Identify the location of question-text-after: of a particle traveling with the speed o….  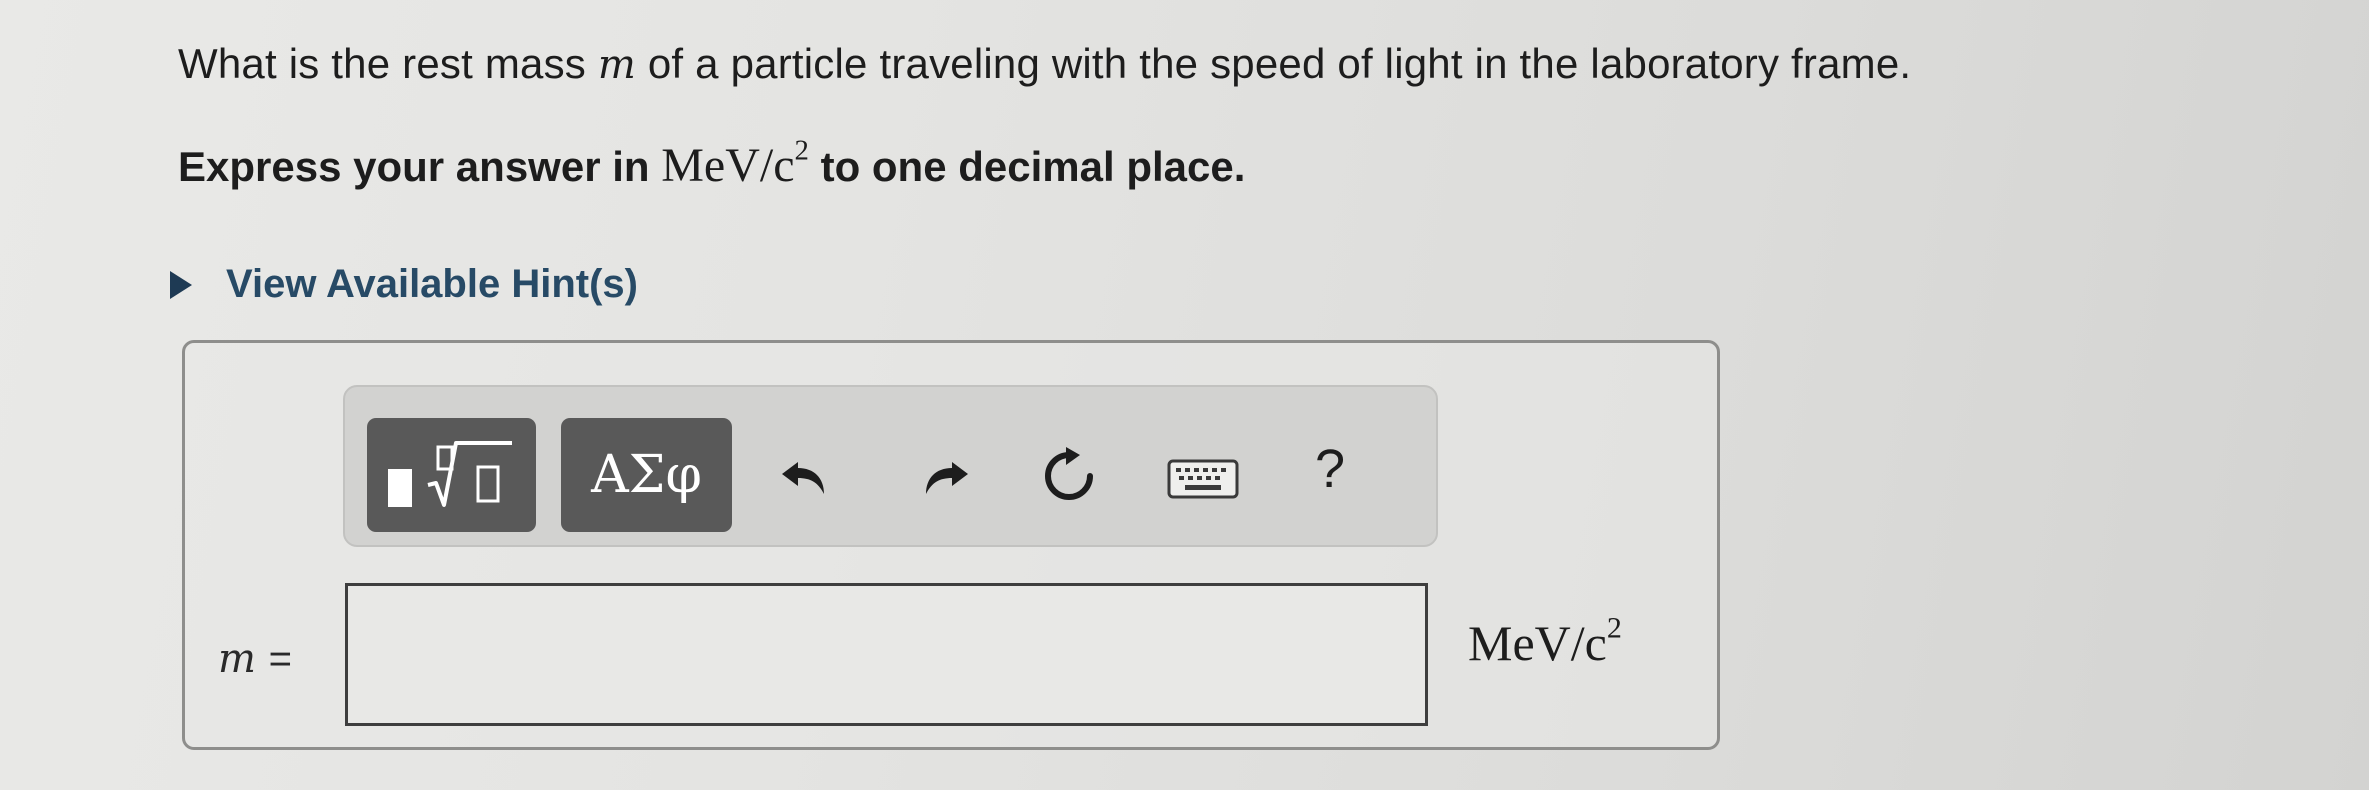
(1274, 63).